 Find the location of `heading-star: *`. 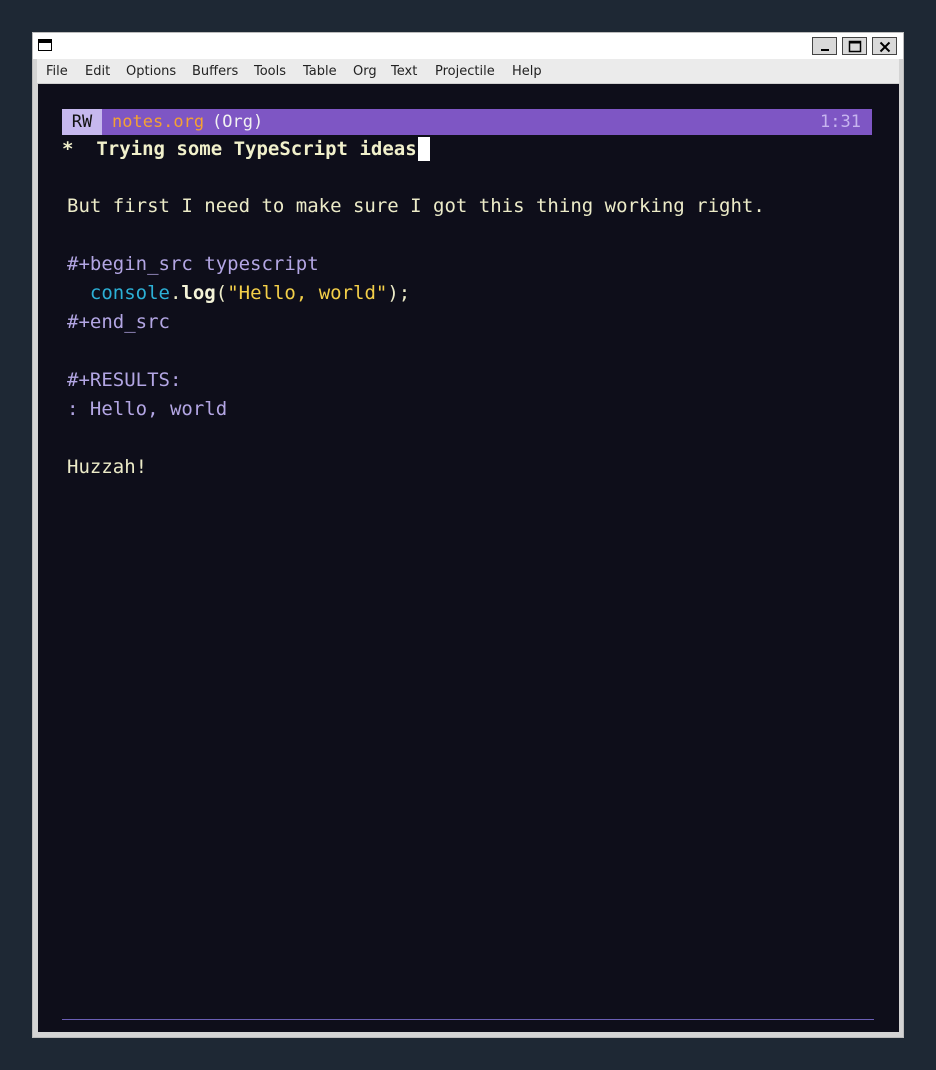

heading-star: * is located at coordinates (68, 149).